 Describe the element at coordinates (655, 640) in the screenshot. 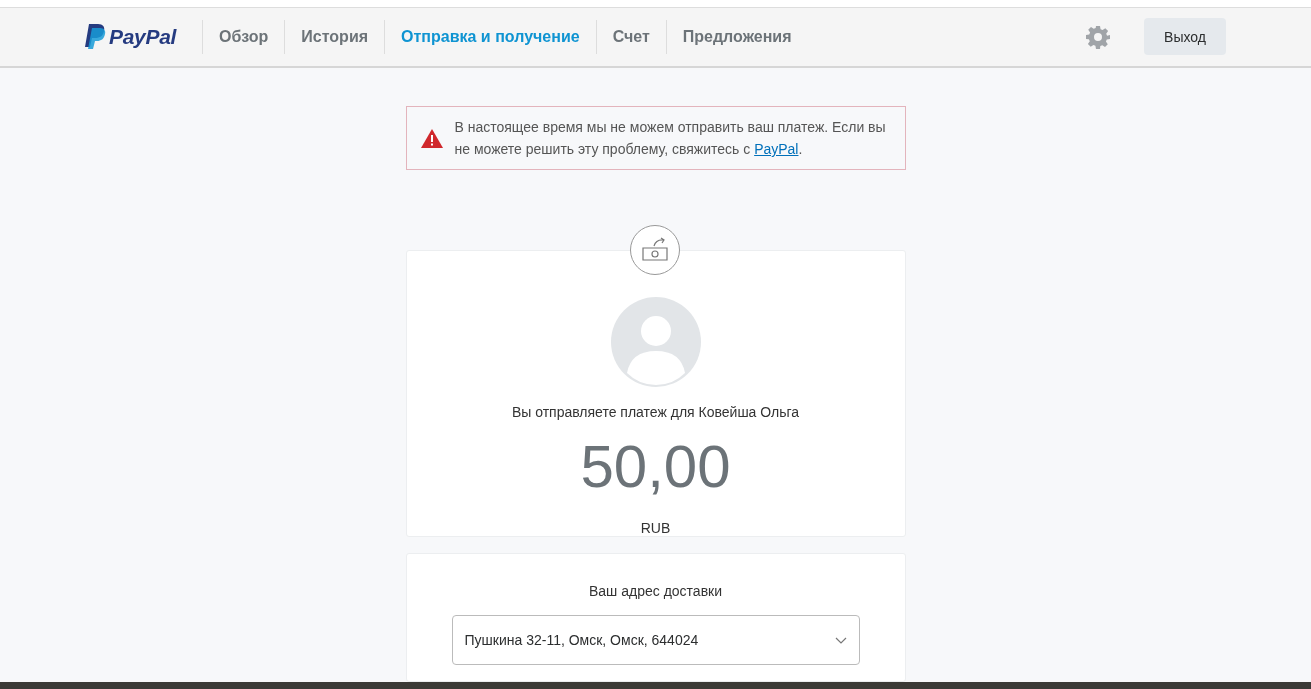

I see `address-select: Пушкина 32-11, Омск, Омск, 644024` at that location.